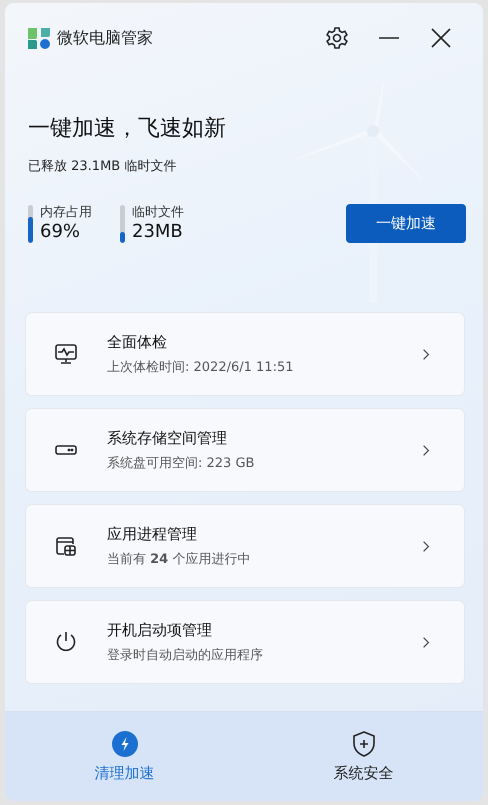 Image resolution: width=488 pixels, height=805 pixels. What do you see at coordinates (245, 642) in the screenshot?
I see `feature-card: 开机启动项管理 登录时自动启动的应用程序` at bounding box center [245, 642].